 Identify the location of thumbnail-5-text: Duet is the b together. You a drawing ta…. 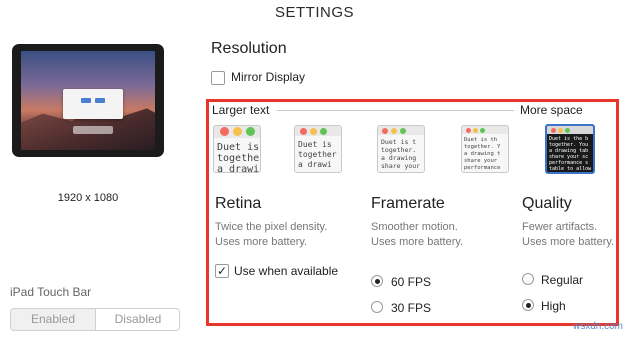
(570, 154).